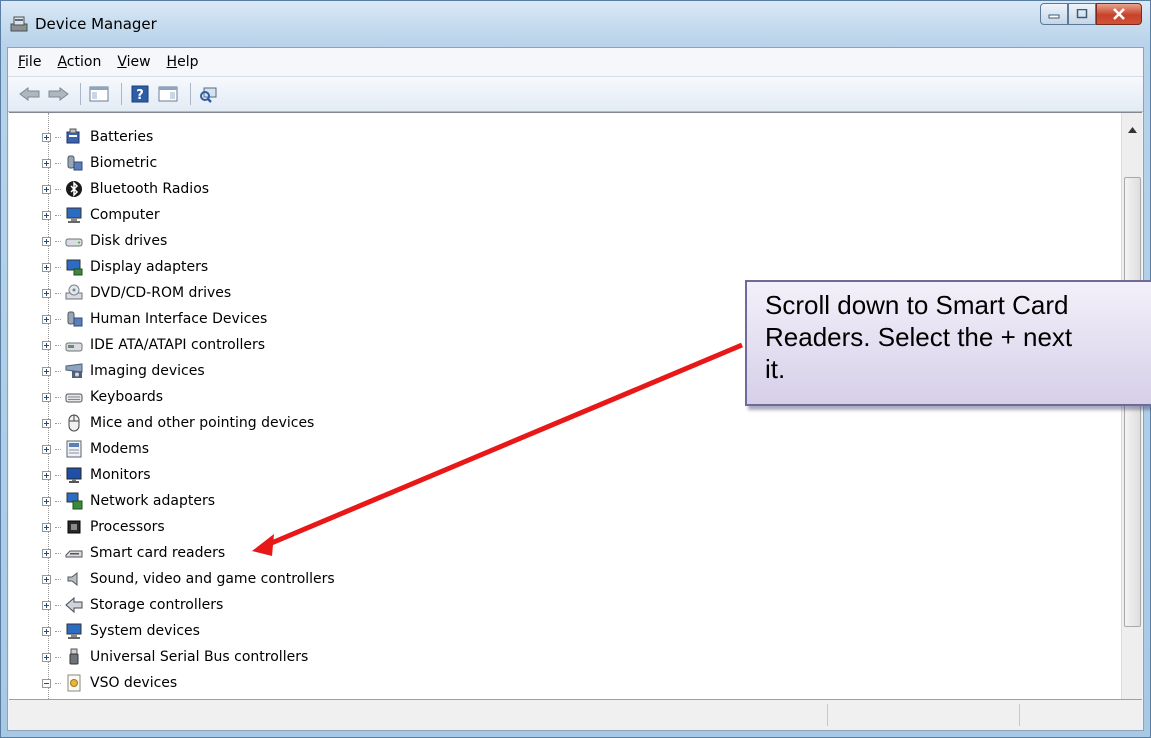  I want to click on tree-item-label: Computer, so click(125, 215).